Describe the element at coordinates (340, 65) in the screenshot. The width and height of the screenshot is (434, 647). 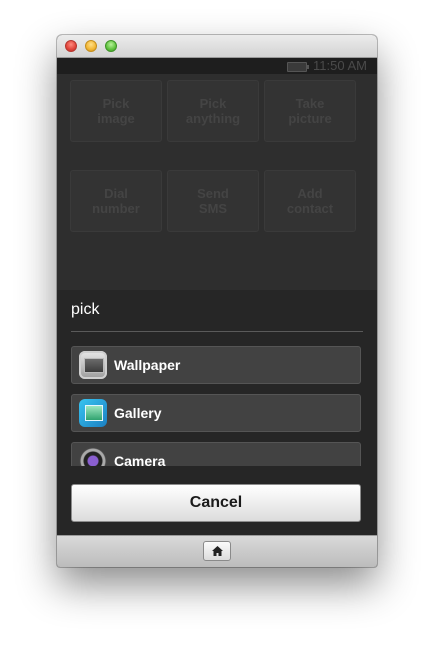
I see `status-clock: 11:50 AM` at that location.